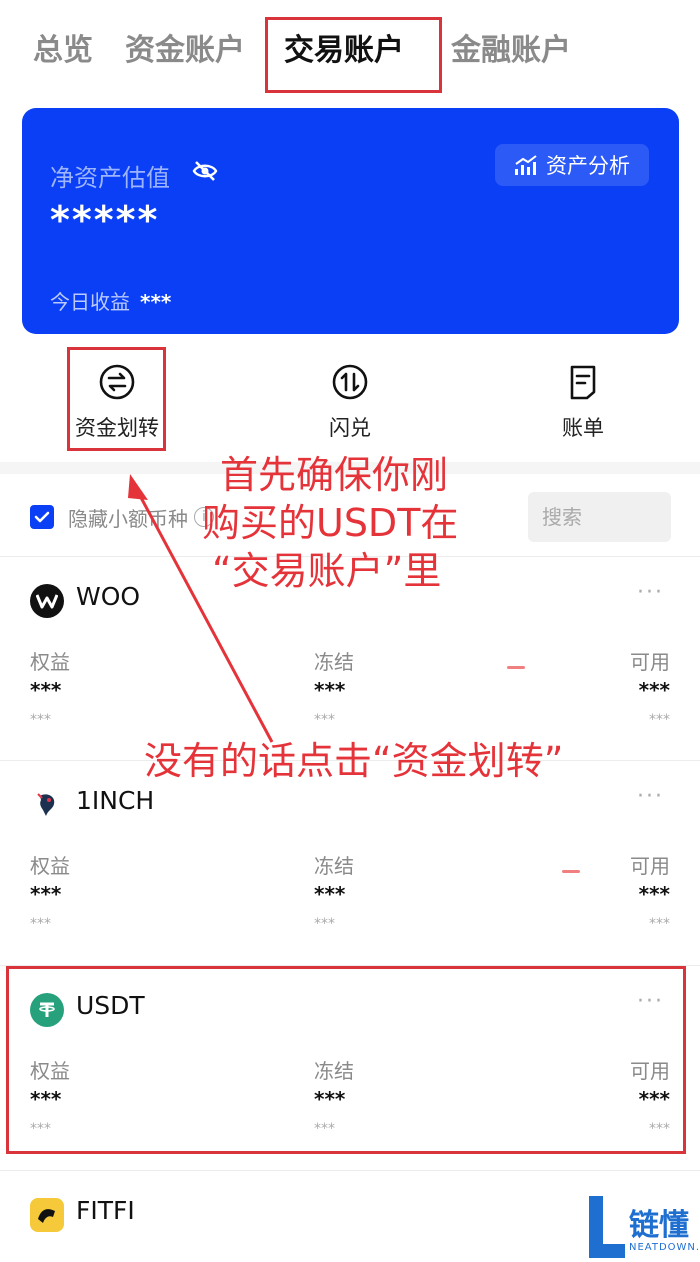  Describe the element at coordinates (599, 517) in the screenshot. I see `search-input` at that location.